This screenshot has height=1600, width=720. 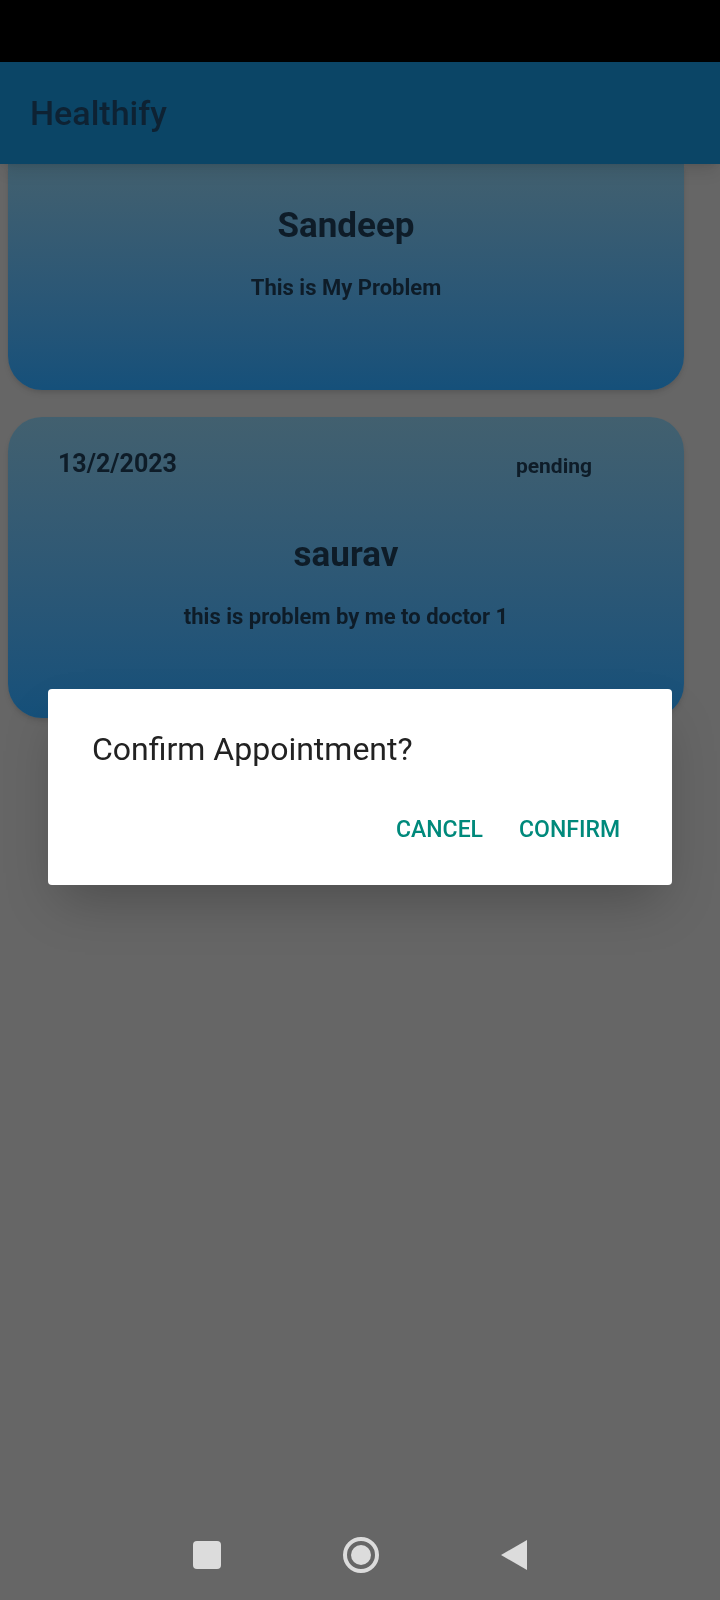 What do you see at coordinates (361, 1555) in the screenshot?
I see `home-icon` at bounding box center [361, 1555].